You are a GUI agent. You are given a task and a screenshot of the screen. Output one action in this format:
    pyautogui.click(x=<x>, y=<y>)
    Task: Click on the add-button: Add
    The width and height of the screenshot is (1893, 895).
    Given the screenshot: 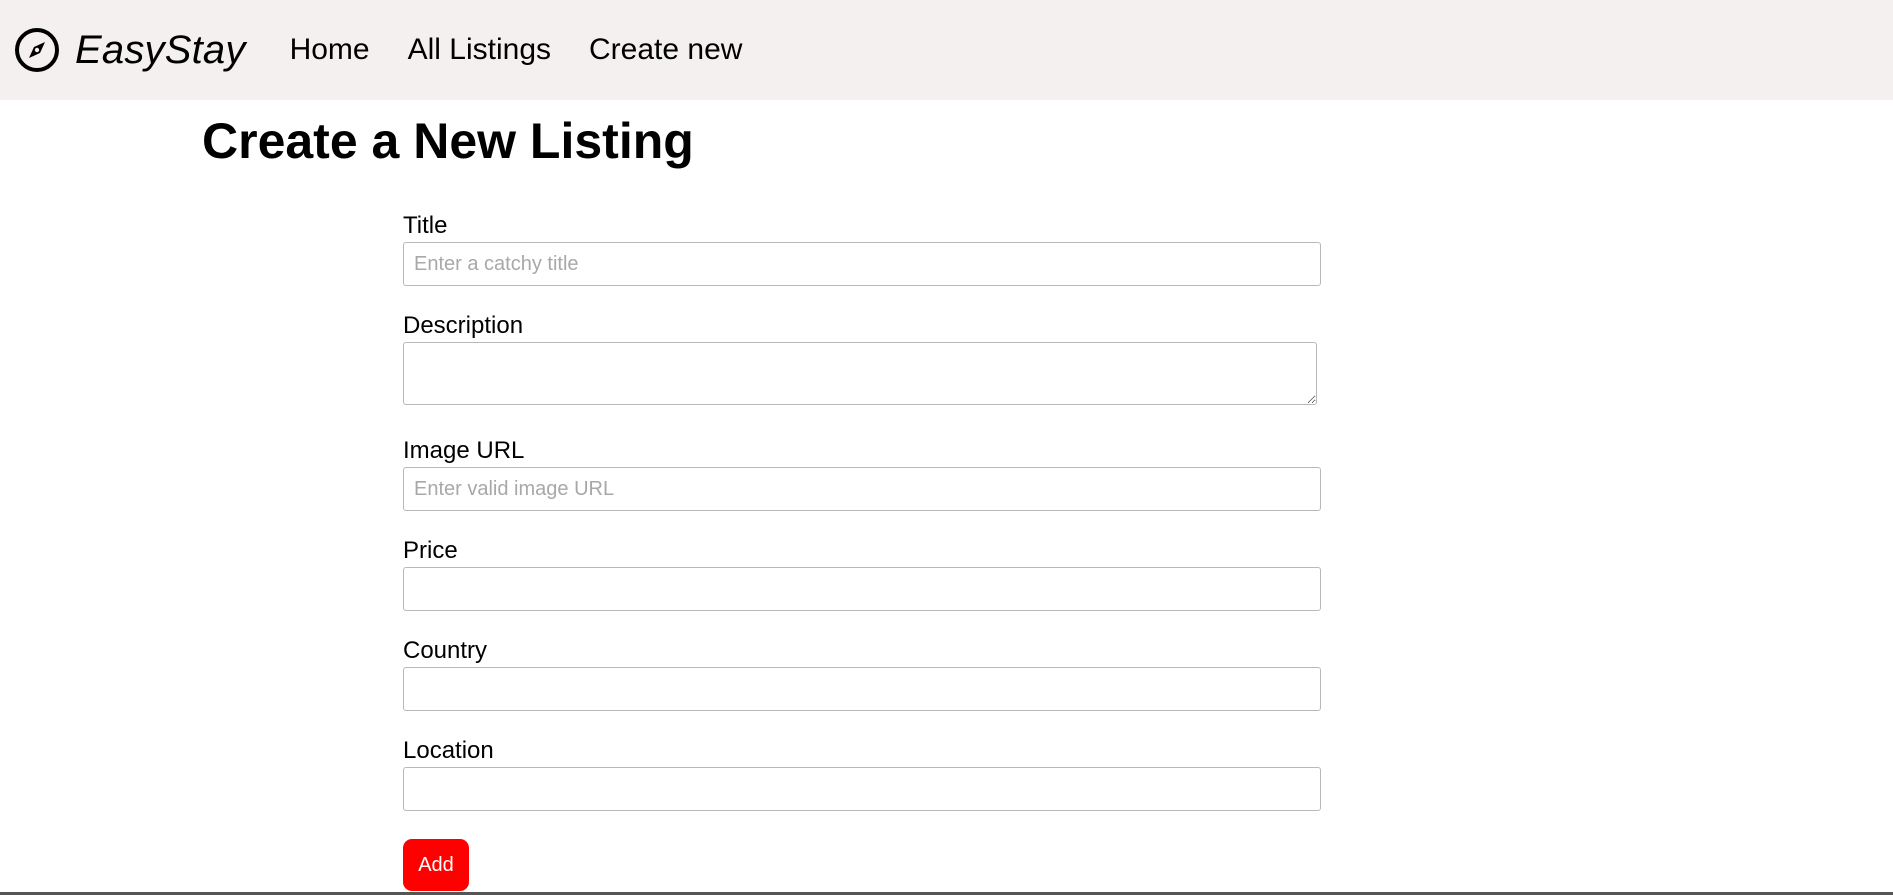 What is the action you would take?
    pyautogui.click(x=436, y=865)
    